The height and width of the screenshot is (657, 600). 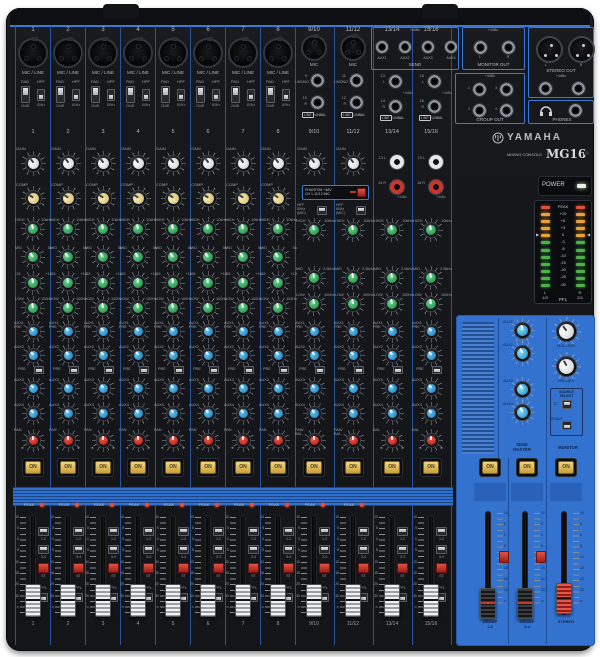 I want to click on hpf-switch-ch2, so click(x=75, y=95).